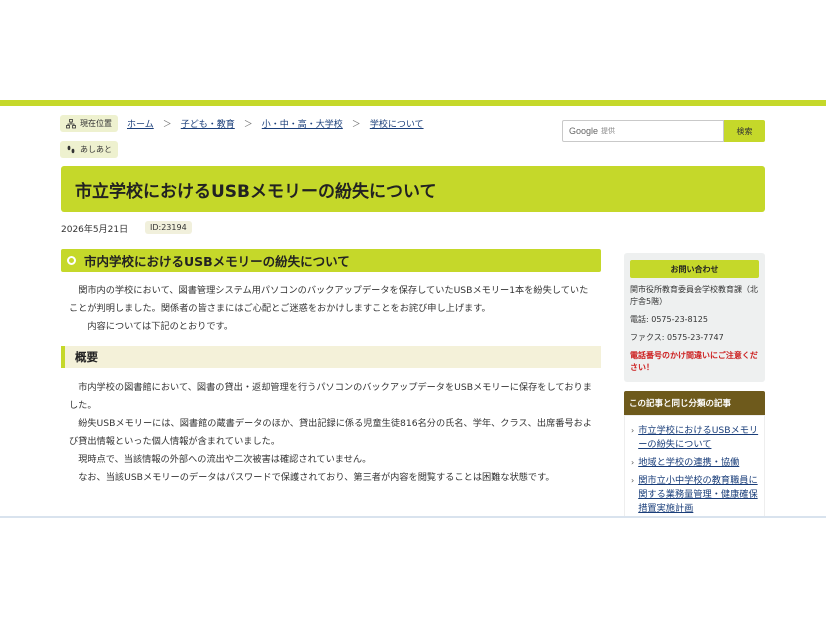 The width and height of the screenshot is (826, 620). What do you see at coordinates (242, 123) in the screenshot?
I see `breadcrumb: 現在位置 ホーム ＞ 子ども・教育 ＞ 小・中・高・大学校 ＞ 学校について` at bounding box center [242, 123].